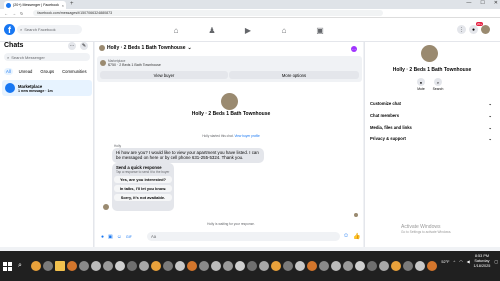 This screenshot has width=500, height=281. Describe the element at coordinates (47, 88) in the screenshot. I see `conversation-item-marketplace: Marketplace 1 new message · 1m` at that location.